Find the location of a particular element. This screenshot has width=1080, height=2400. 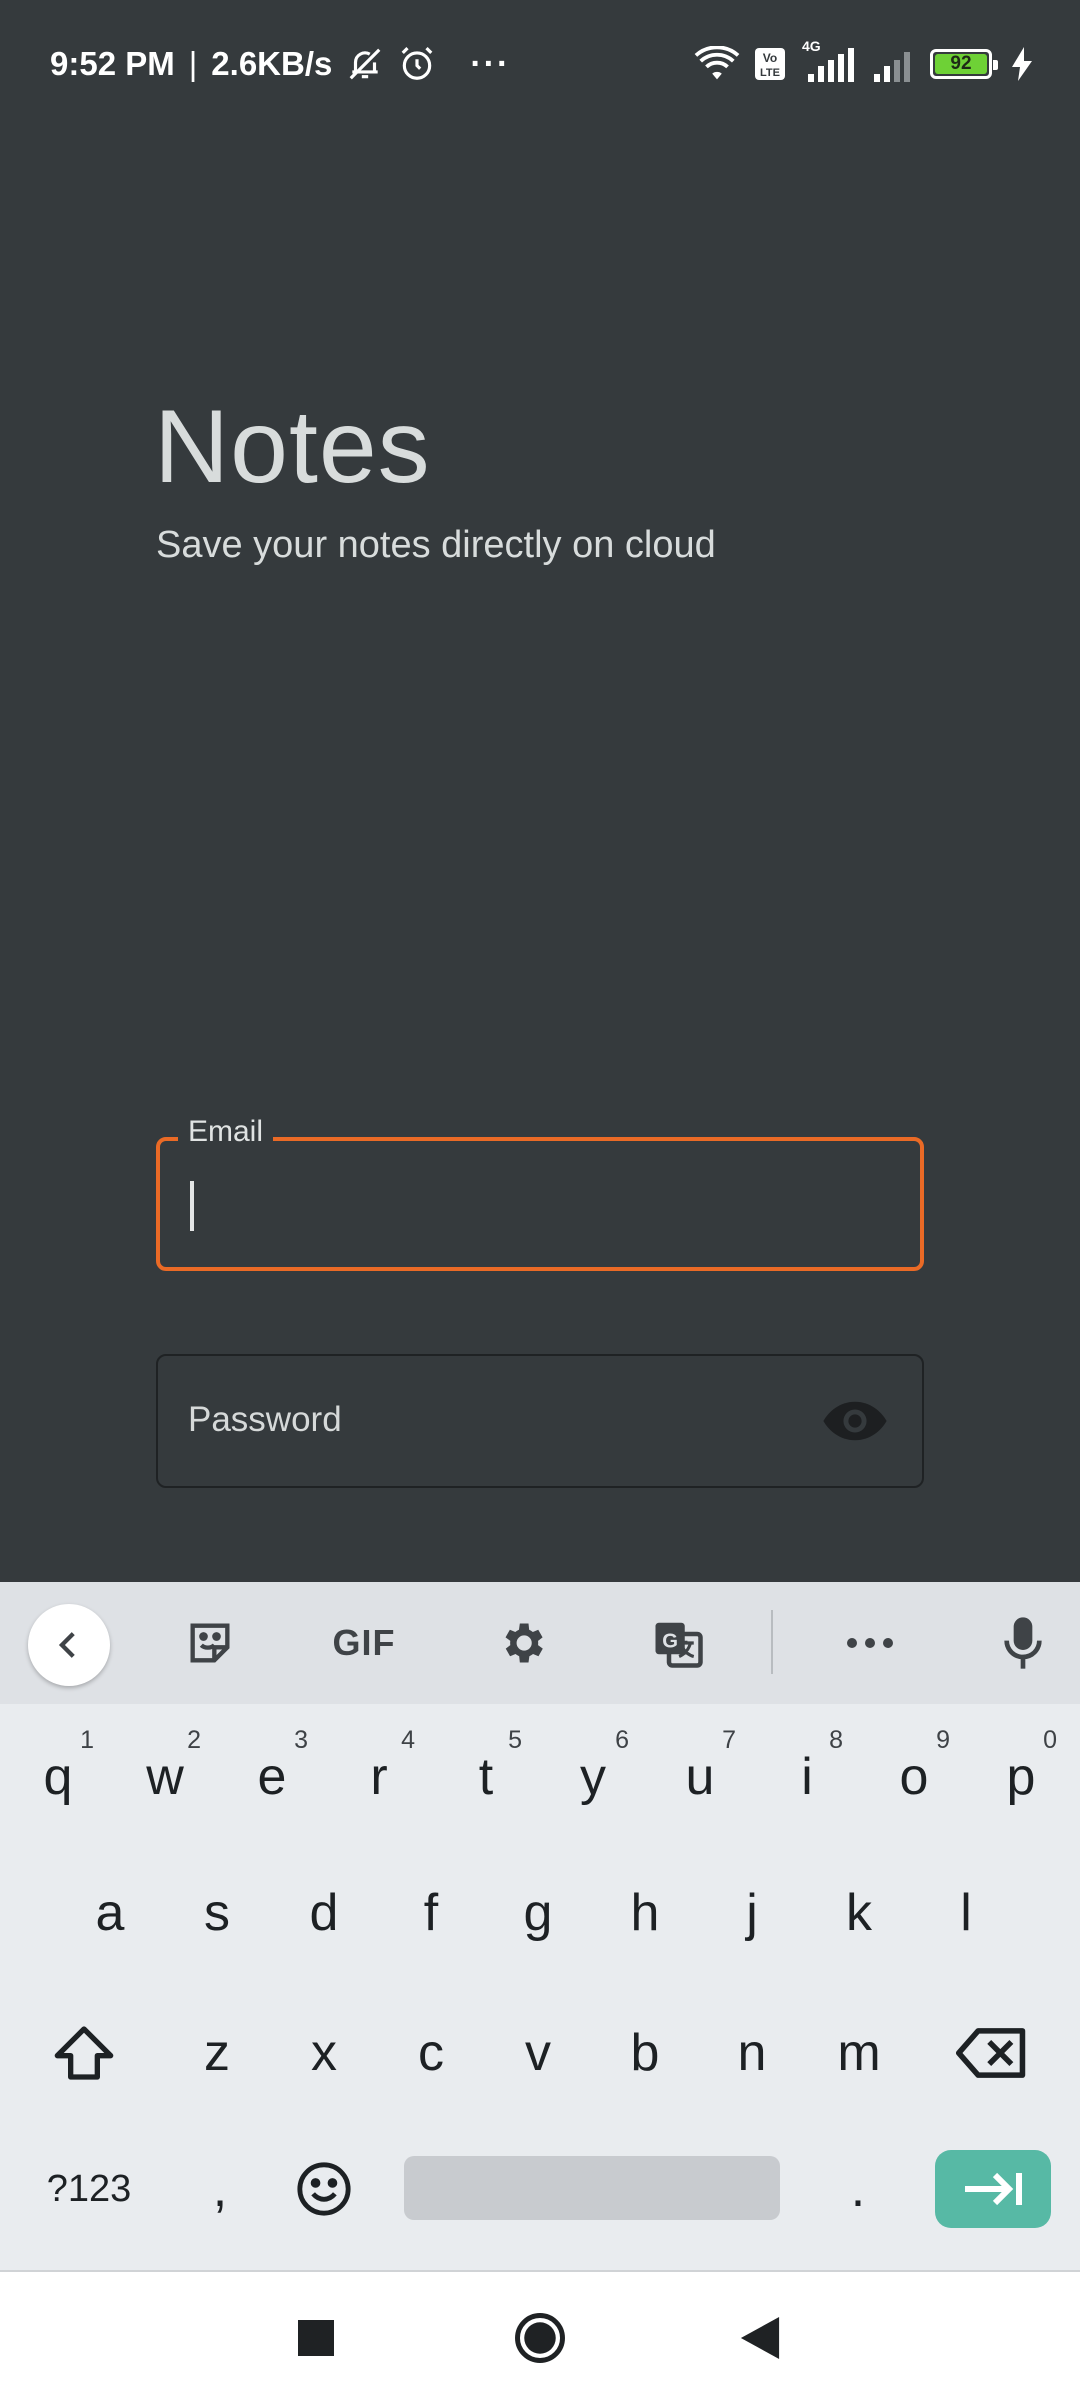

key-u: u7 is located at coordinates (700, 1777).